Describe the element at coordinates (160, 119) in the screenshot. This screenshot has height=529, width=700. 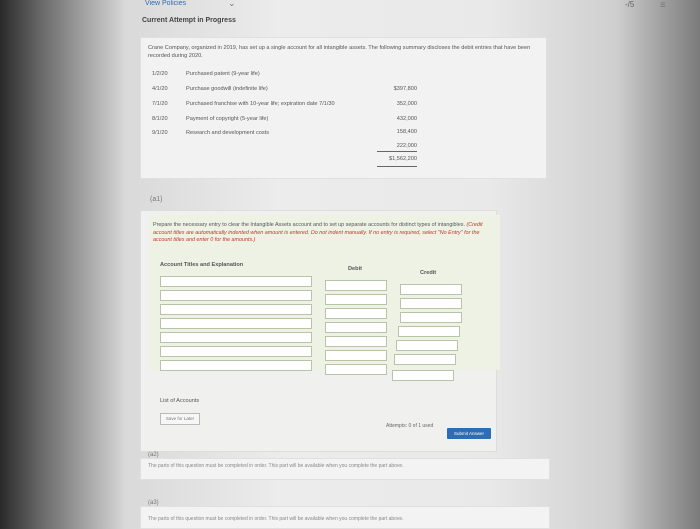
I see `entry-date: 8/1/20` at that location.